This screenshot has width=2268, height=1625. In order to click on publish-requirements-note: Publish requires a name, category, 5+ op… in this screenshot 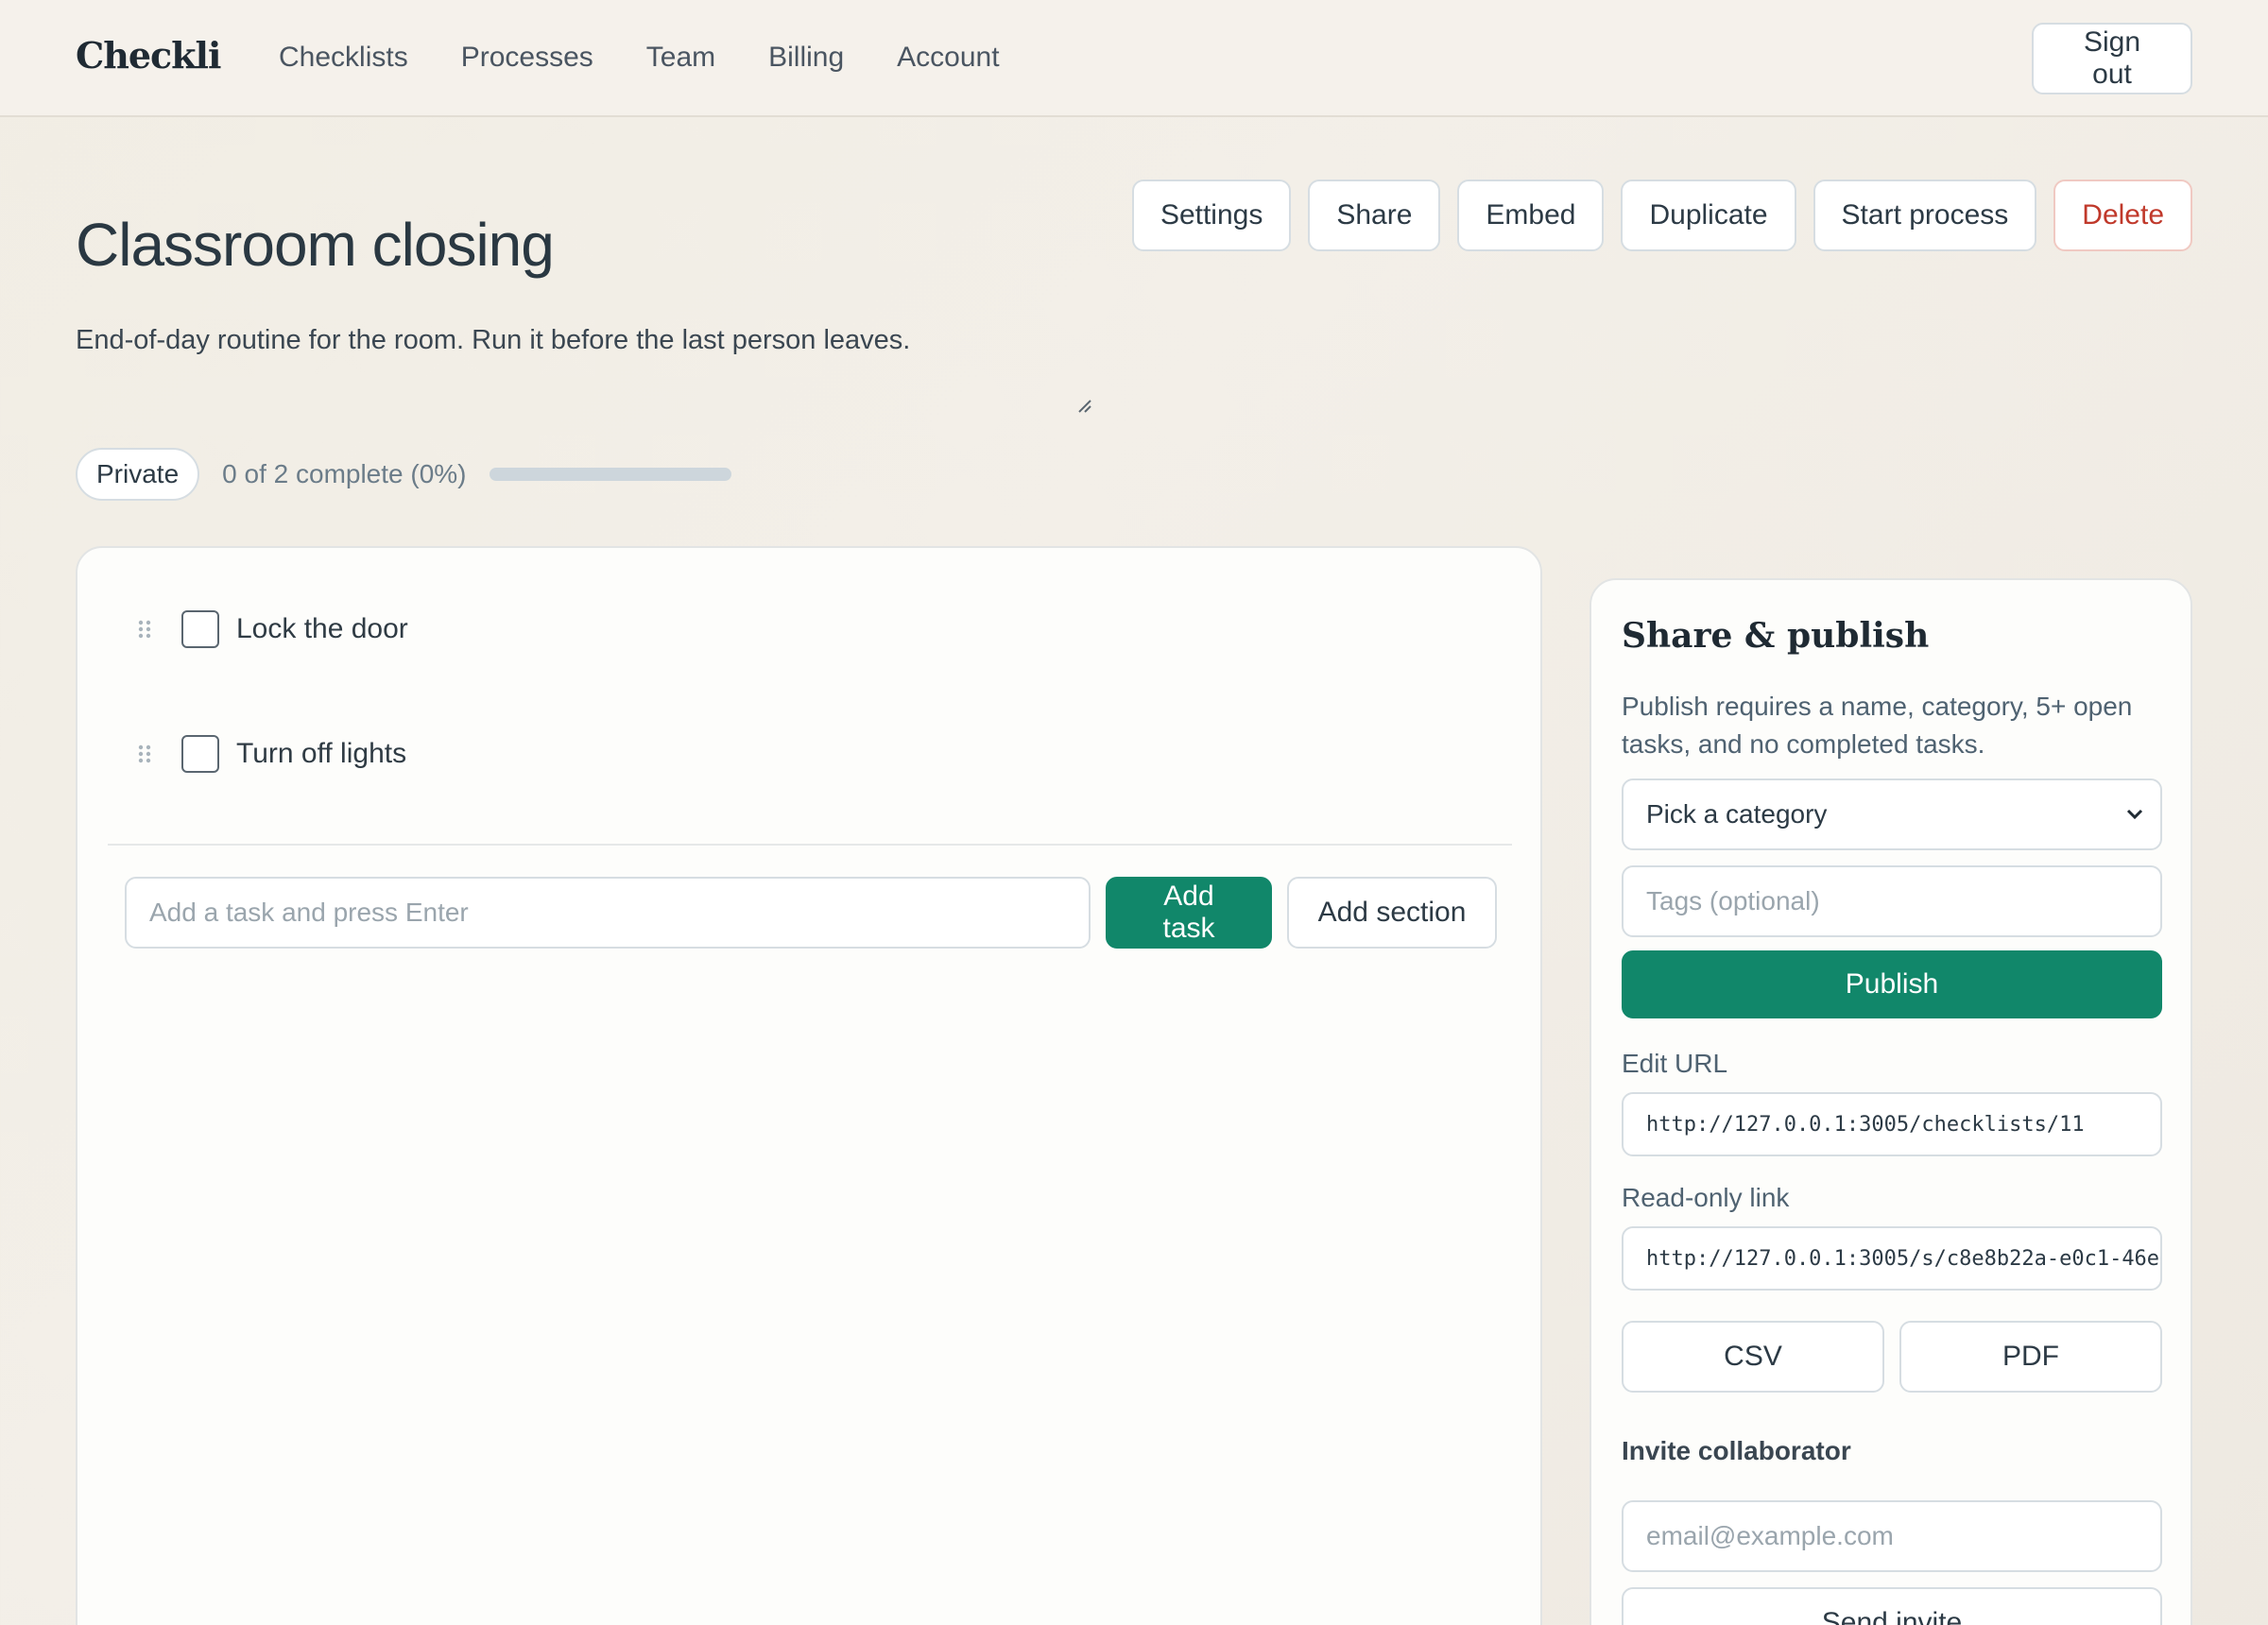, I will do `click(1877, 725)`.